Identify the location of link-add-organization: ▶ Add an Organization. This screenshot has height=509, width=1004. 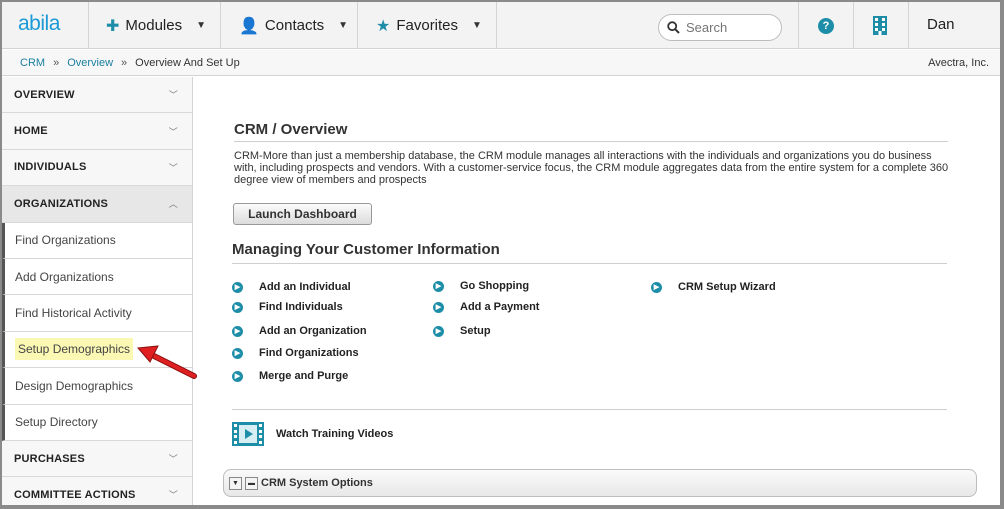
(299, 331).